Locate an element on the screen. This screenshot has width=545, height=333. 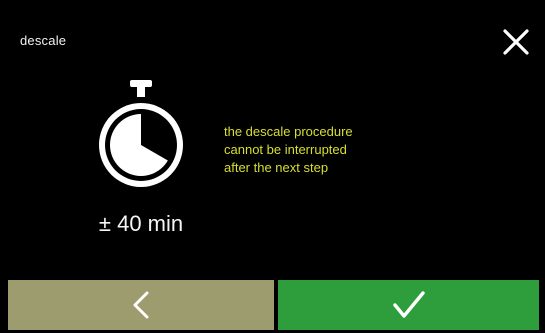
warning-line: the descale procedure is located at coordinates (288, 131).